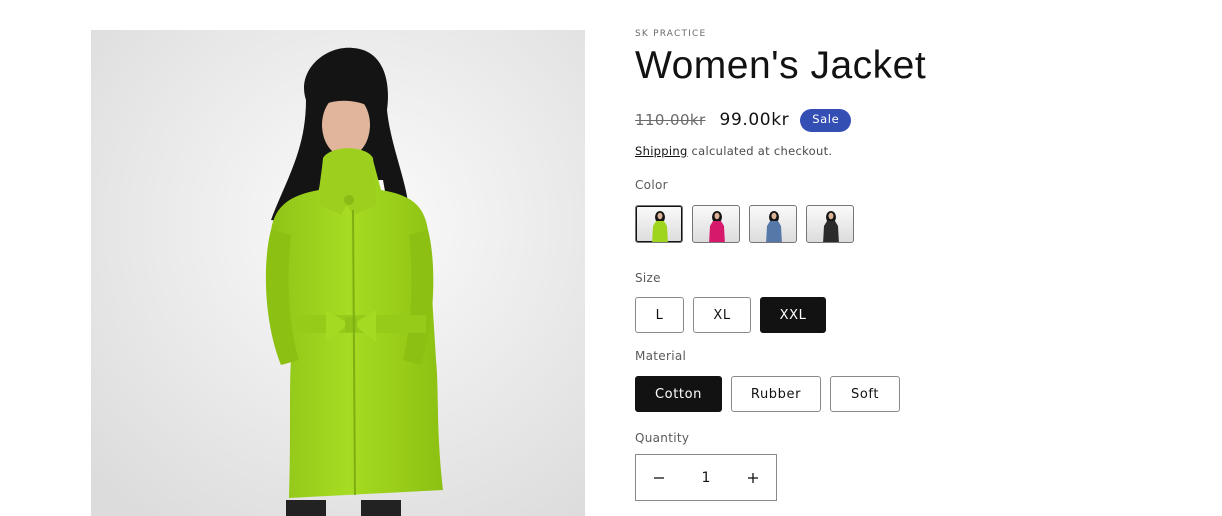  What do you see at coordinates (678, 394) in the screenshot?
I see `material-option-cotton: Cotton` at bounding box center [678, 394].